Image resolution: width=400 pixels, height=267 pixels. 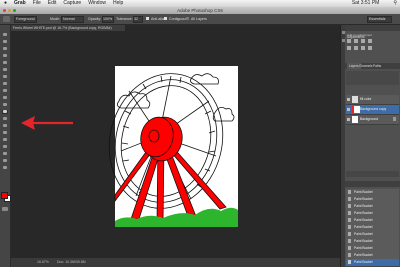 What do you see at coordinates (4, 10) in the screenshot?
I see `close-window-icon` at bounding box center [4, 10].